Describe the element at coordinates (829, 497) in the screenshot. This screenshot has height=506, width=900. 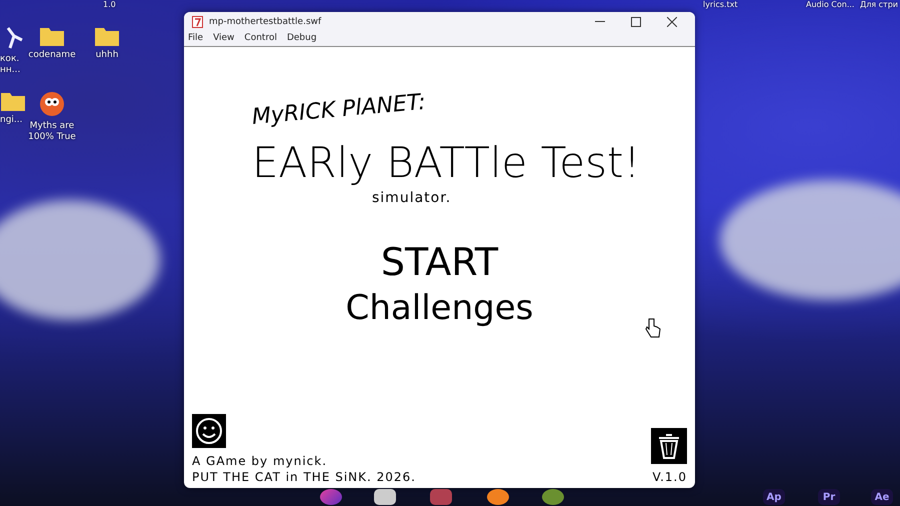
I see `taskbar-app-button: Pr` at that location.